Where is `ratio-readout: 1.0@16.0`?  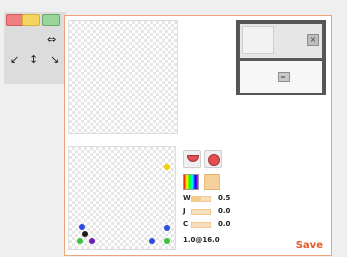 ratio-readout: 1.0@16.0 is located at coordinates (201, 240).